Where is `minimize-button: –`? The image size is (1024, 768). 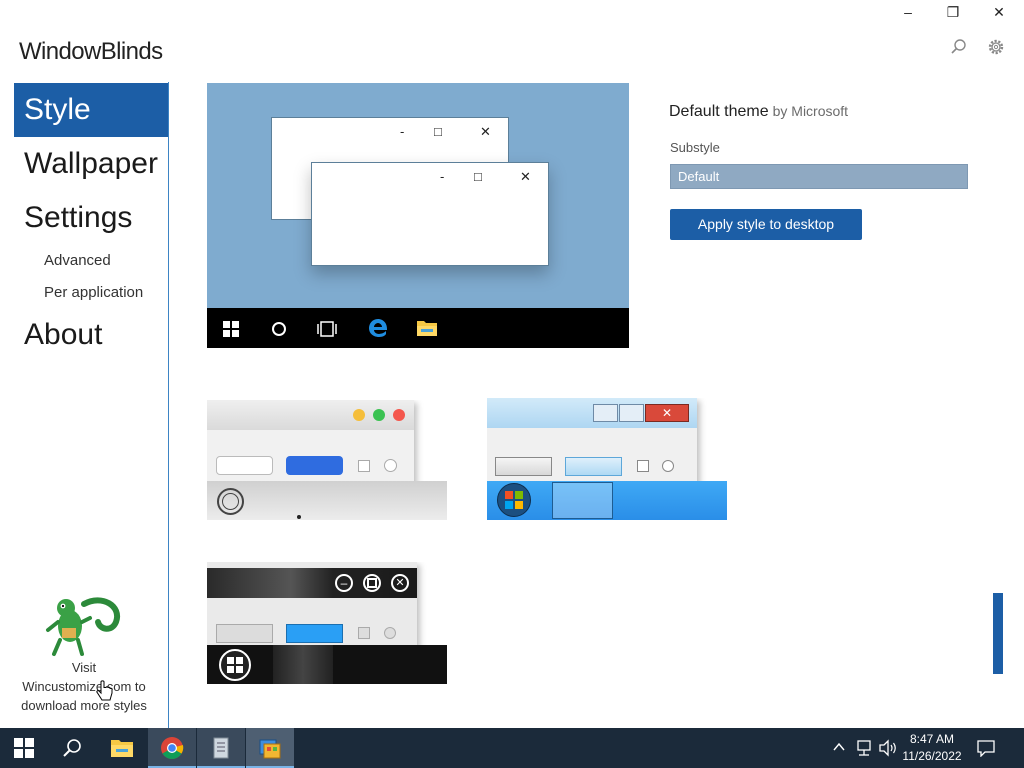 minimize-button: – is located at coordinates (908, 12).